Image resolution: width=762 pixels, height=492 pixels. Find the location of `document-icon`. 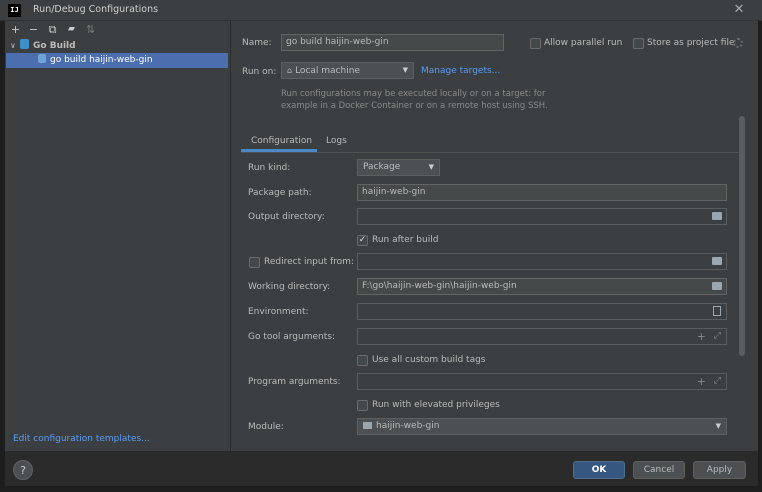

document-icon is located at coordinates (717, 311).